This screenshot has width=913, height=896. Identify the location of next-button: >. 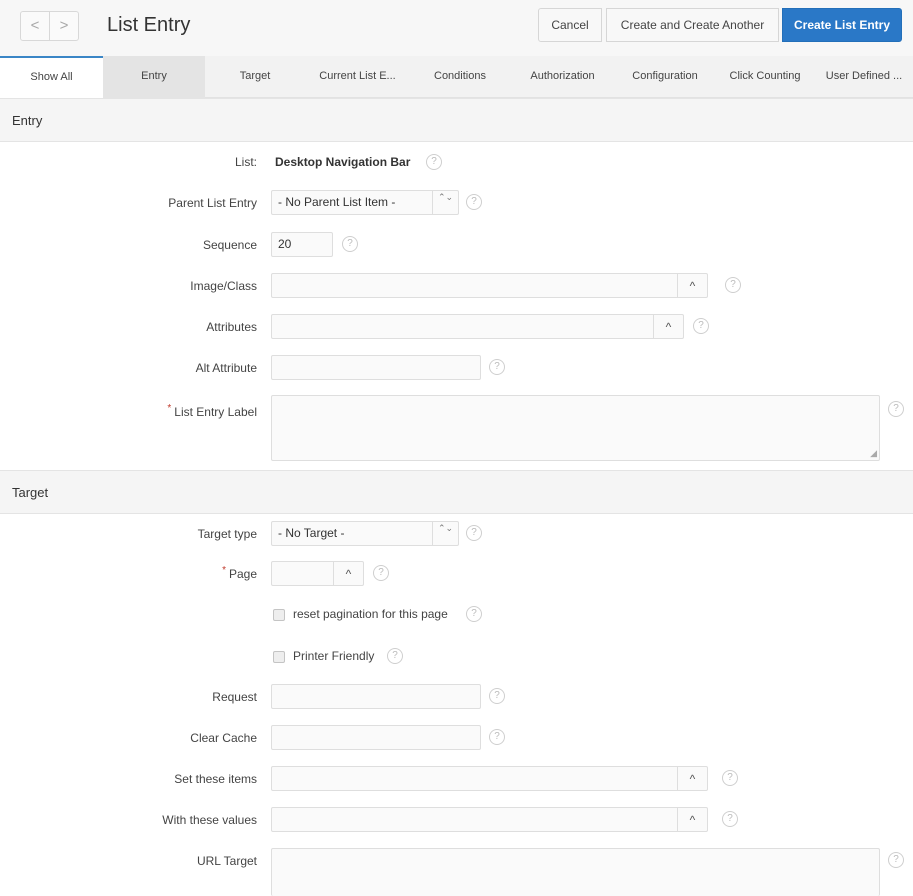
(64, 26).